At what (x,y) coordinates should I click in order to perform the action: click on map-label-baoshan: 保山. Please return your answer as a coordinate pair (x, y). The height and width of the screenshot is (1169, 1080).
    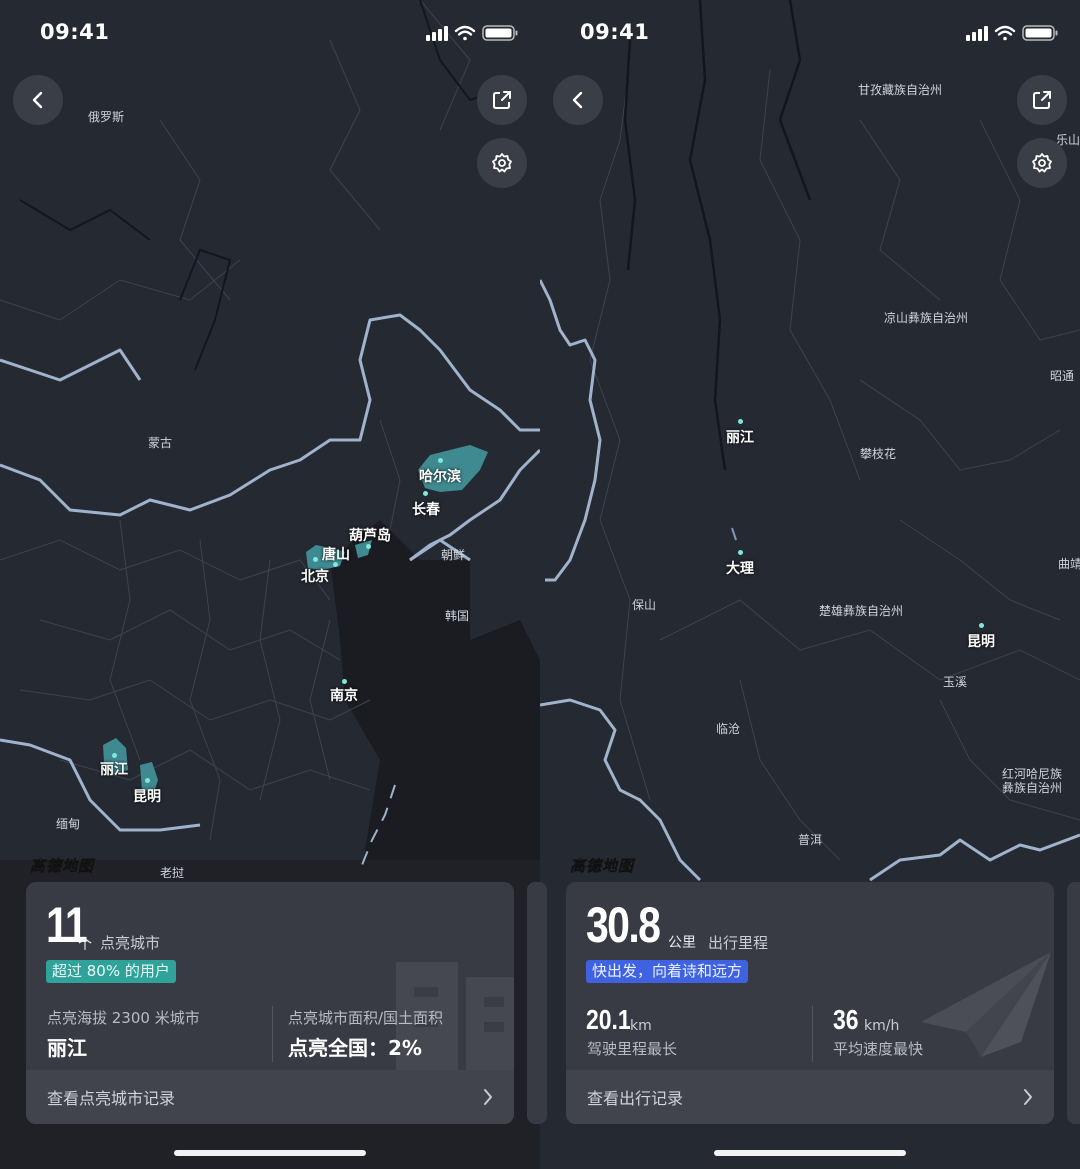
    Looking at the image, I should click on (644, 605).